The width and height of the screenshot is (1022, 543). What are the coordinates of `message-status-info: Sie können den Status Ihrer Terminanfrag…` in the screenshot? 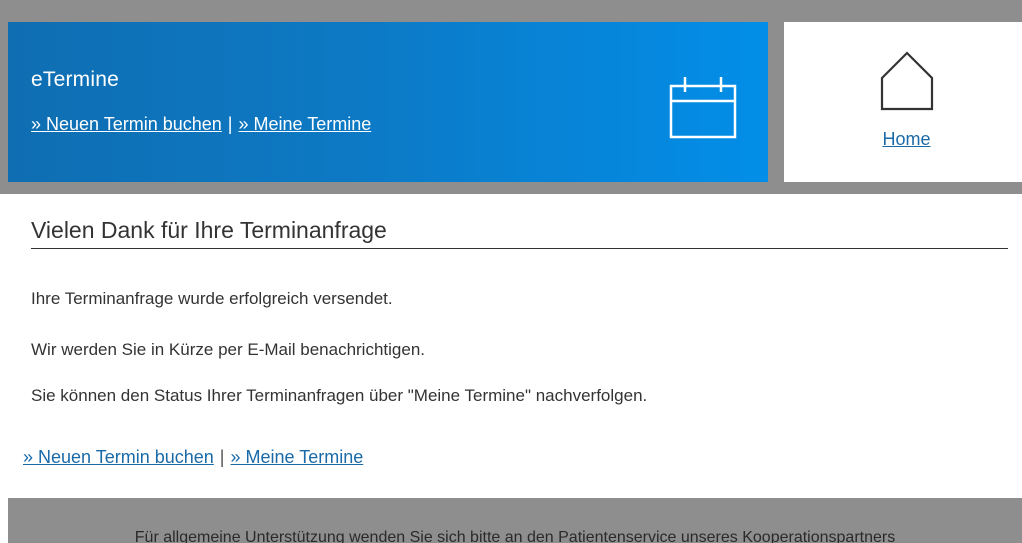 It's located at (339, 395).